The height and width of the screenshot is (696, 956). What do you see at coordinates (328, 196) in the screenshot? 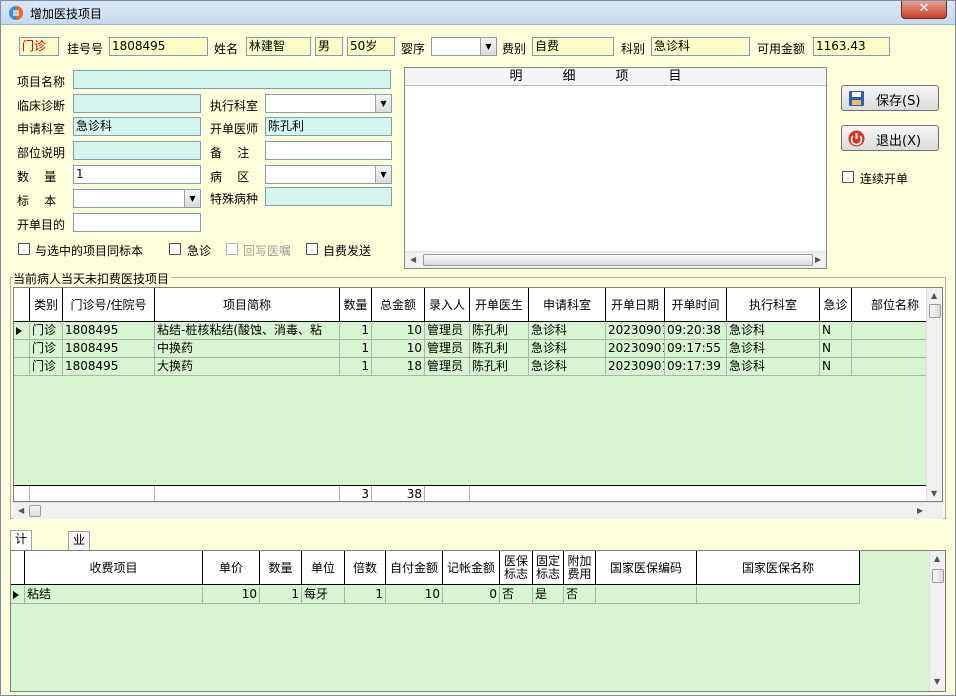
I see `special-input` at bounding box center [328, 196].